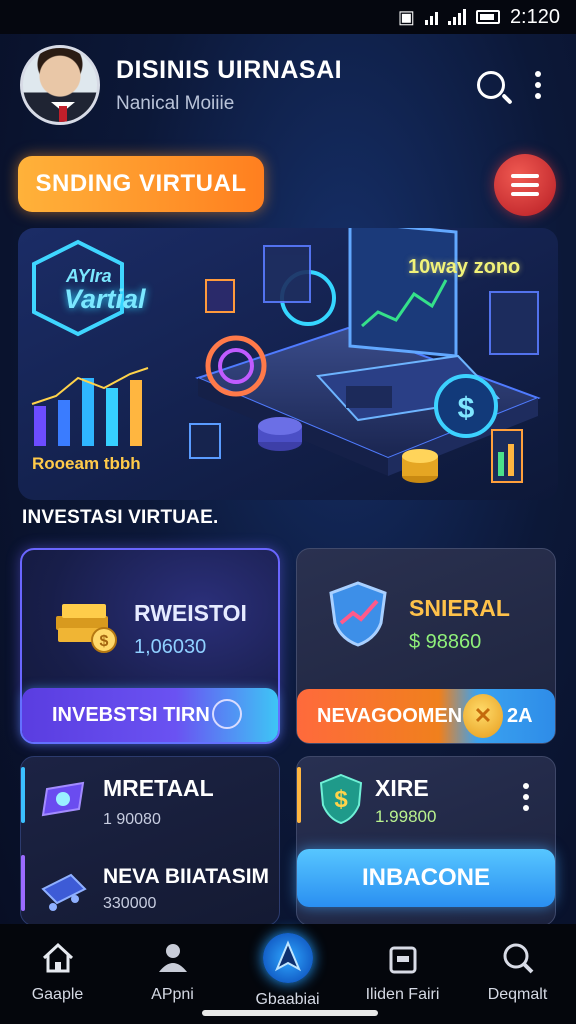 The height and width of the screenshot is (1024, 576). Describe the element at coordinates (63, 114) in the screenshot. I see `avatar-tie` at that location.